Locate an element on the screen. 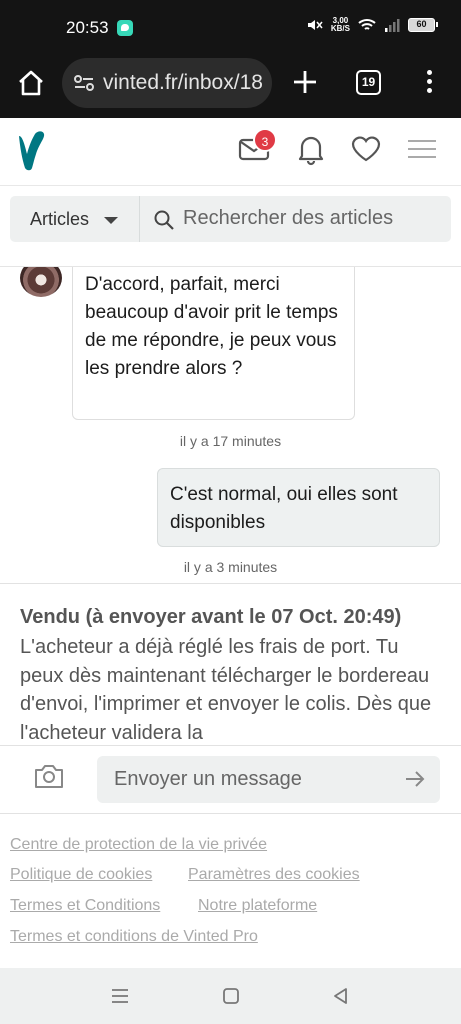 This screenshot has width=461, height=1024. network-speed: 3,00 KB/S is located at coordinates (340, 25).